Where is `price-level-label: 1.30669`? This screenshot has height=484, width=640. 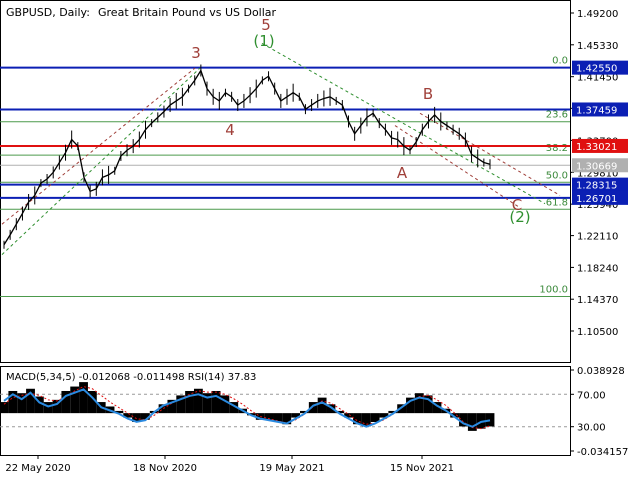
price-level-label: 1.30669 is located at coordinates (596, 166).